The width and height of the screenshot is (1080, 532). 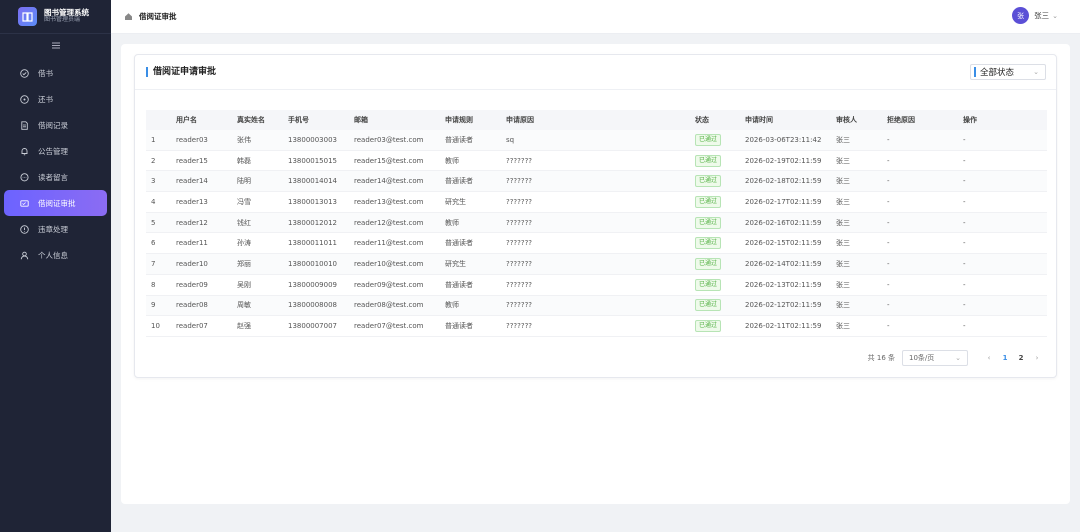 What do you see at coordinates (389, 305) in the screenshot?
I see `table-cell: reader08@test.com` at bounding box center [389, 305].